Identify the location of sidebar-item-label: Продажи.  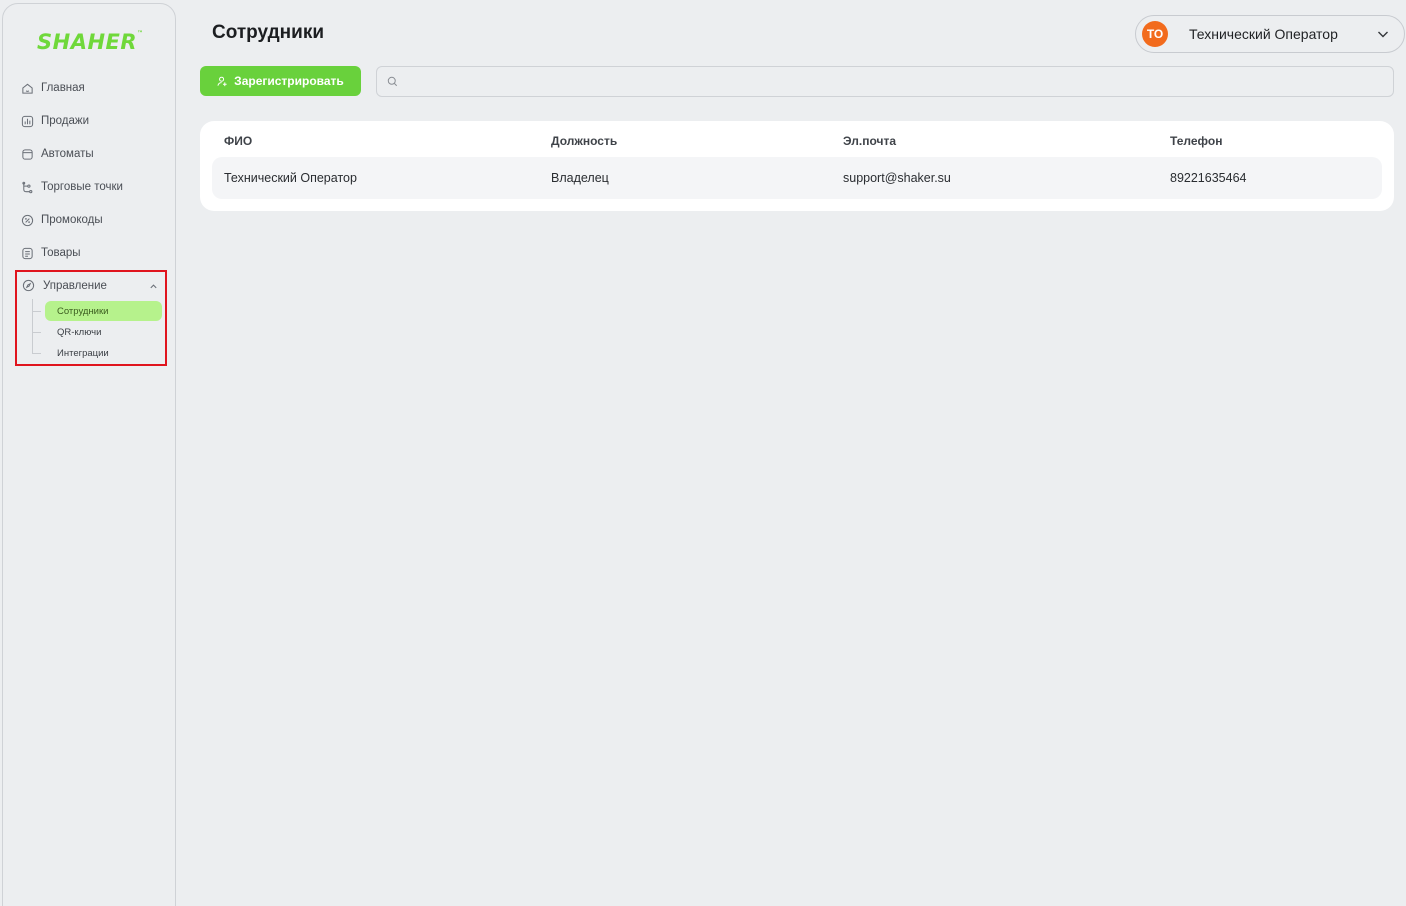
(65, 121).